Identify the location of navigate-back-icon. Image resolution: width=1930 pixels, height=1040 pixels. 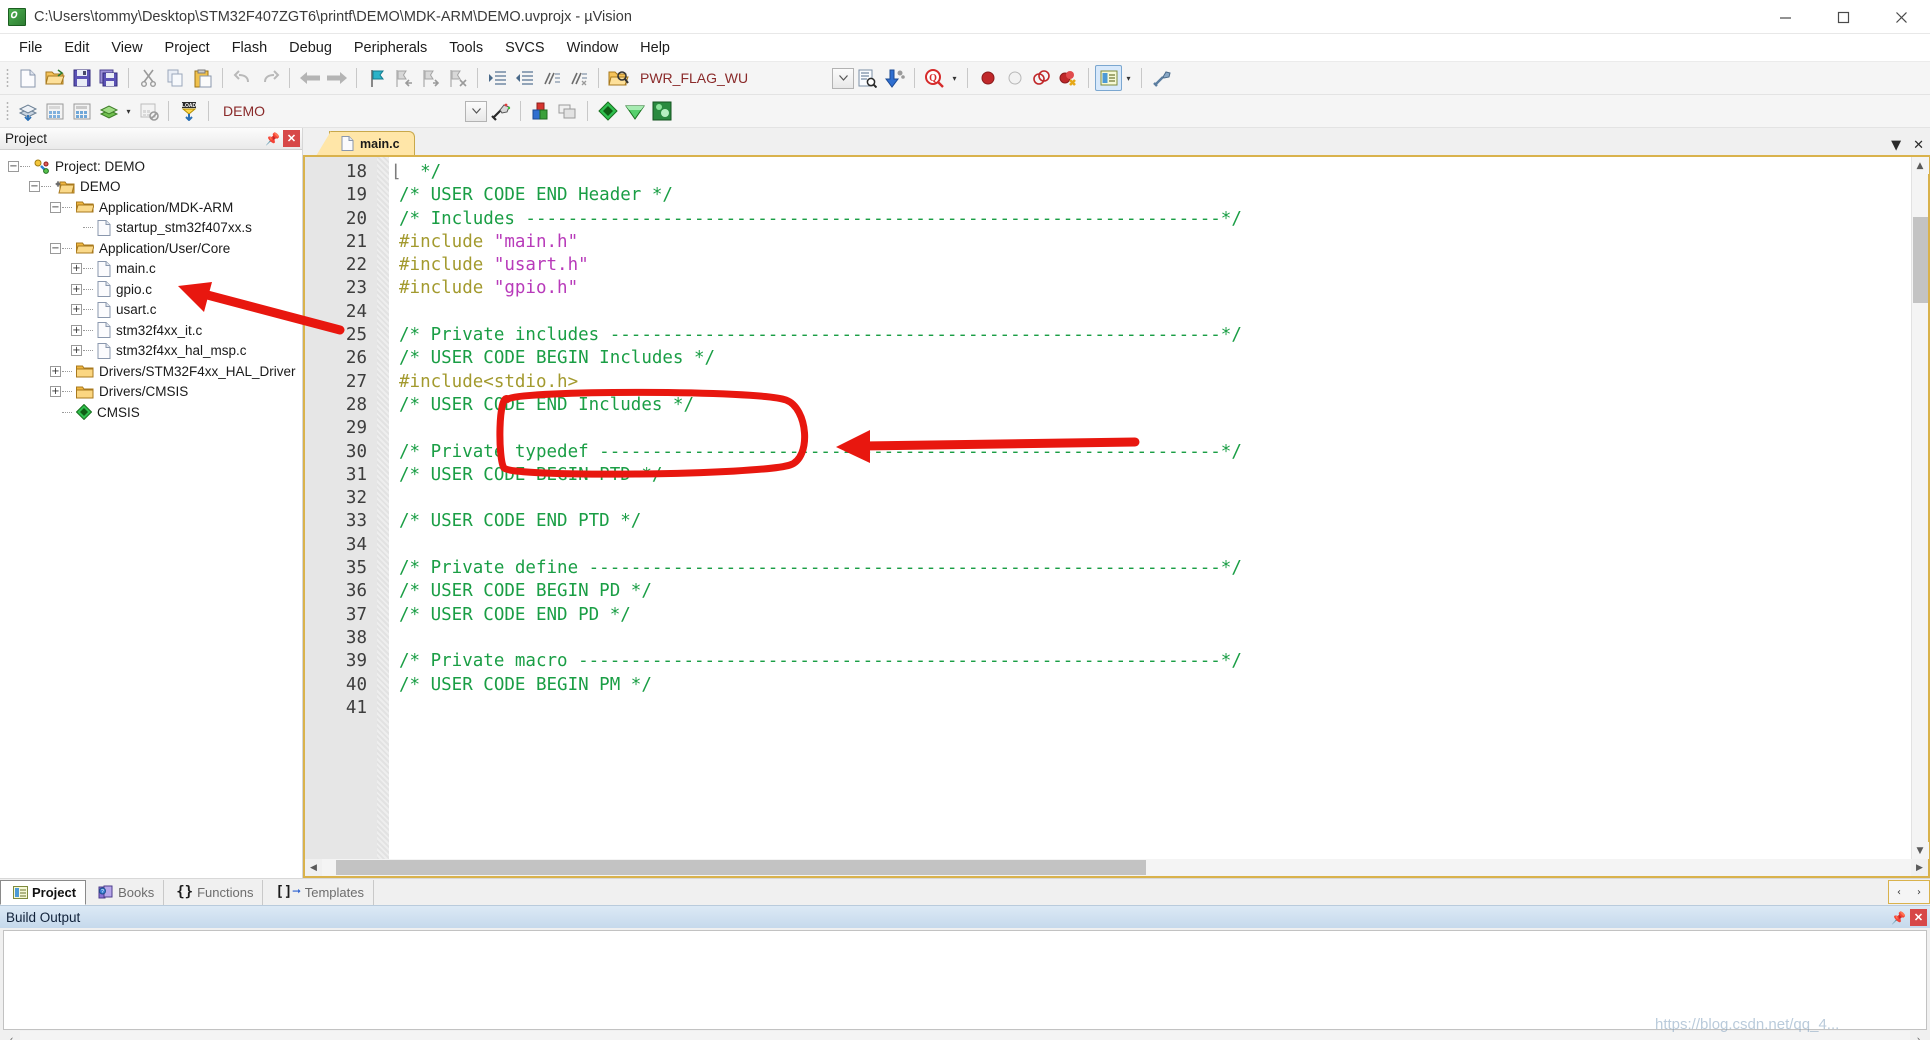
(309, 78).